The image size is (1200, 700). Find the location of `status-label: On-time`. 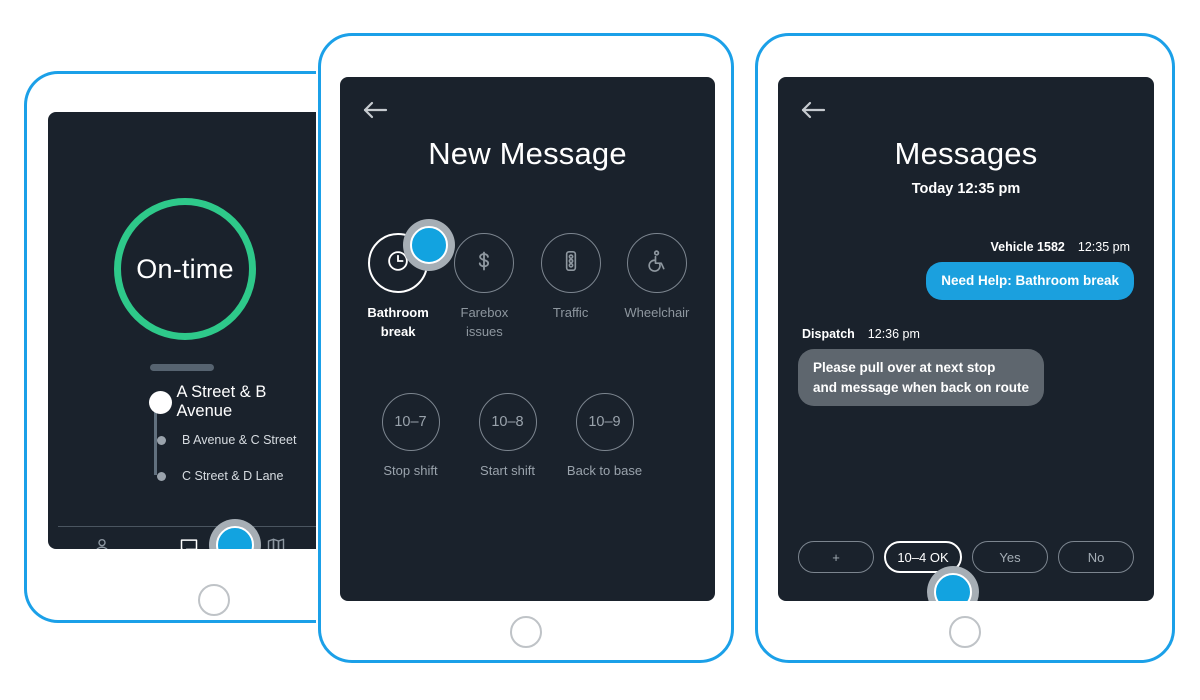

status-label: On-time is located at coordinates (185, 268).